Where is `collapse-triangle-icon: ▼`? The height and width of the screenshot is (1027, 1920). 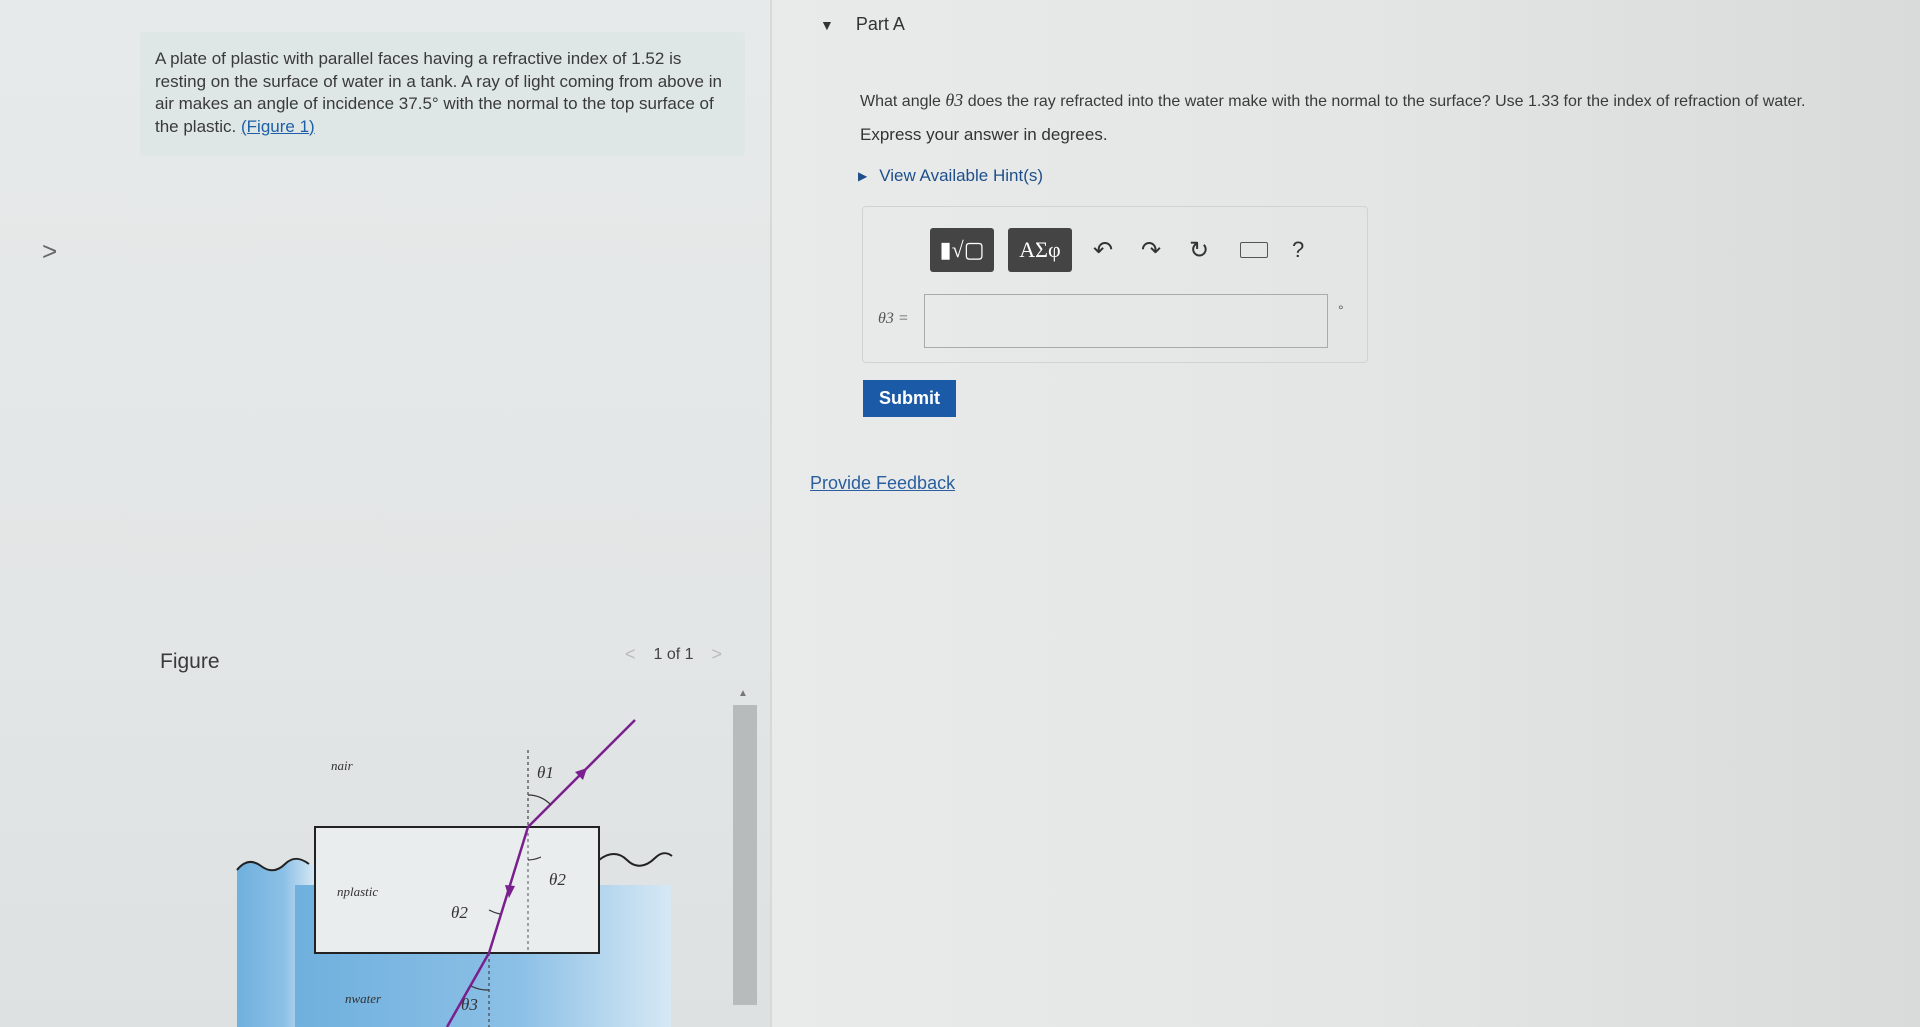 collapse-triangle-icon: ▼ is located at coordinates (827, 25).